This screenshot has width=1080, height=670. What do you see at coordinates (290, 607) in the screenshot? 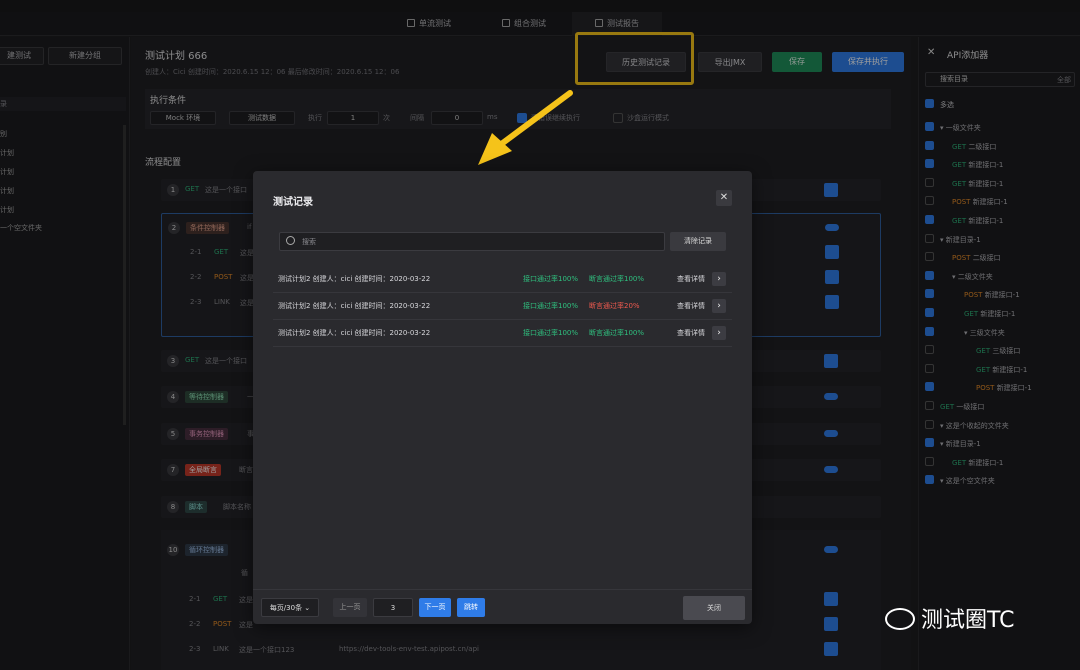
I see `page-size-select: 每页/30条 ⌄` at bounding box center [290, 607].